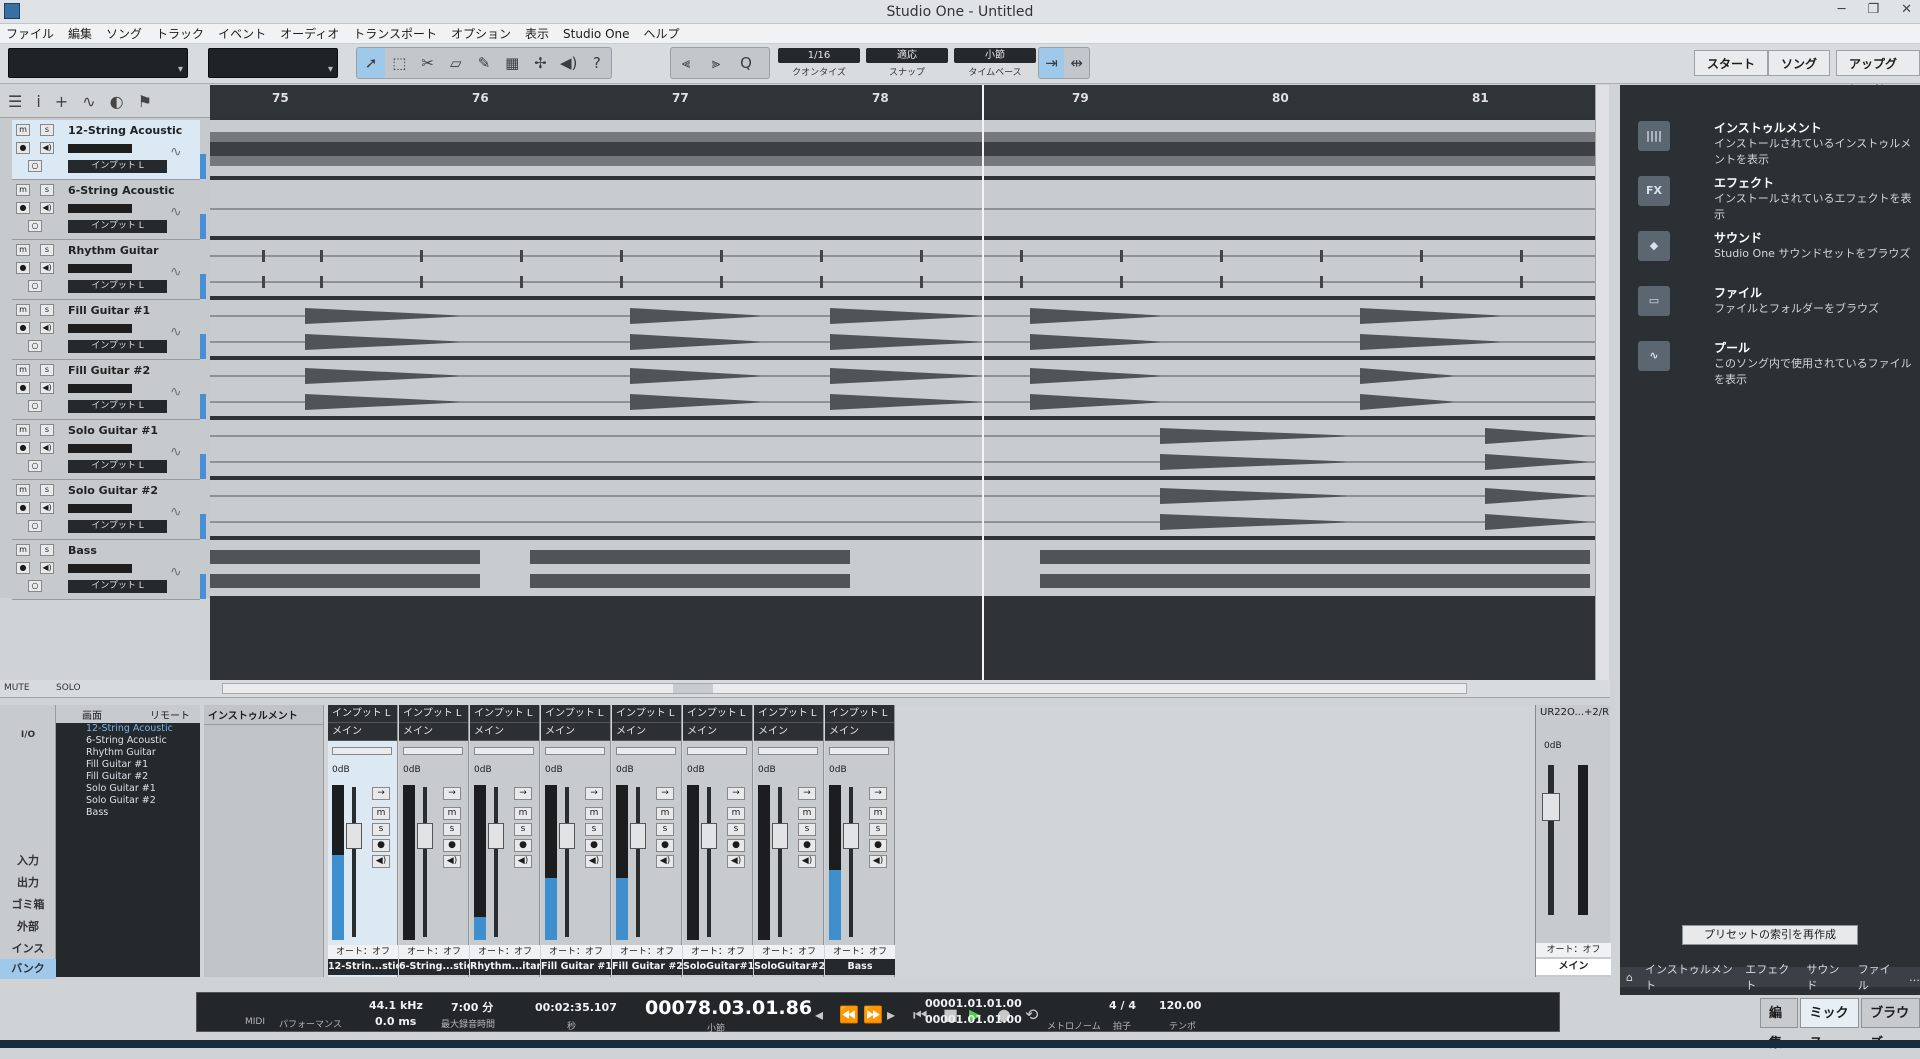  Describe the element at coordinates (395, 33) in the screenshot. I see `menu-transport: トランスポート` at that location.